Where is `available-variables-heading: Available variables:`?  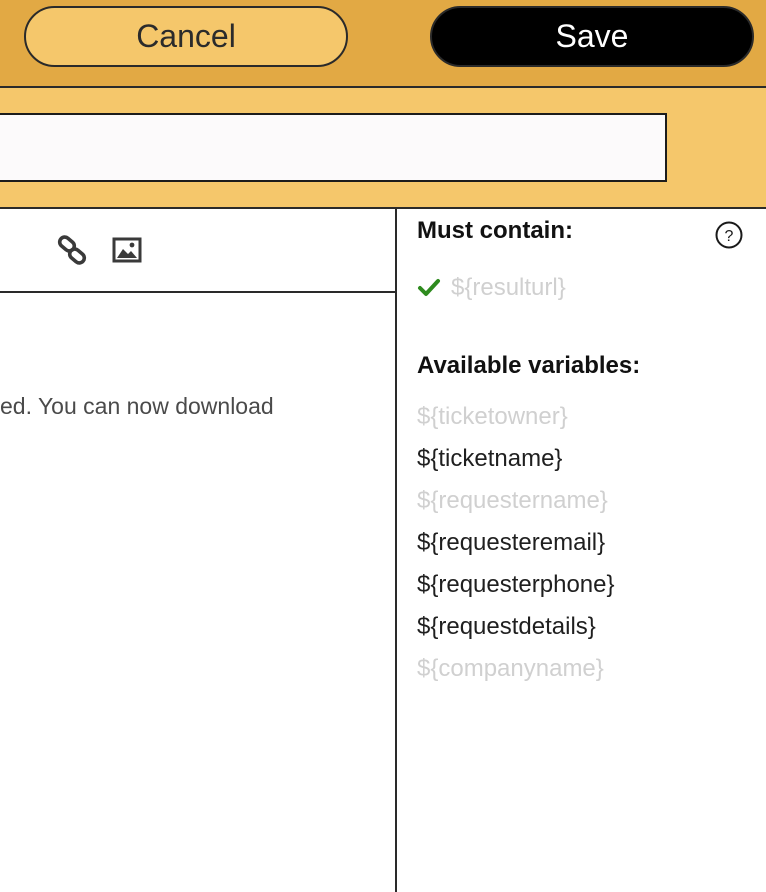
available-variables-heading: Available variables: is located at coordinates (529, 365).